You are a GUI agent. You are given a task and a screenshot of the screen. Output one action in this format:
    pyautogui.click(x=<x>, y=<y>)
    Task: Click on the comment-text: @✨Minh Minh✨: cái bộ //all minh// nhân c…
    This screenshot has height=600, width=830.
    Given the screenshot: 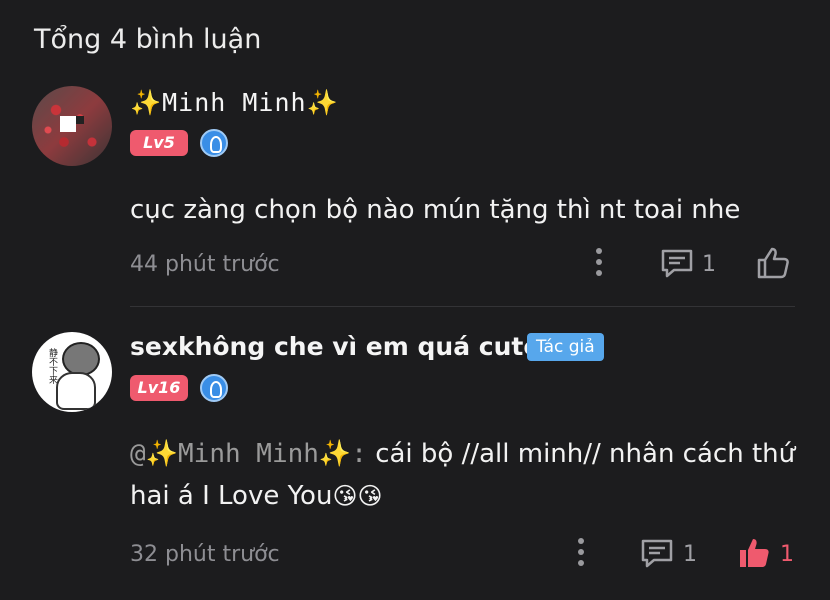 What is the action you would take?
    pyautogui.click(x=463, y=475)
    